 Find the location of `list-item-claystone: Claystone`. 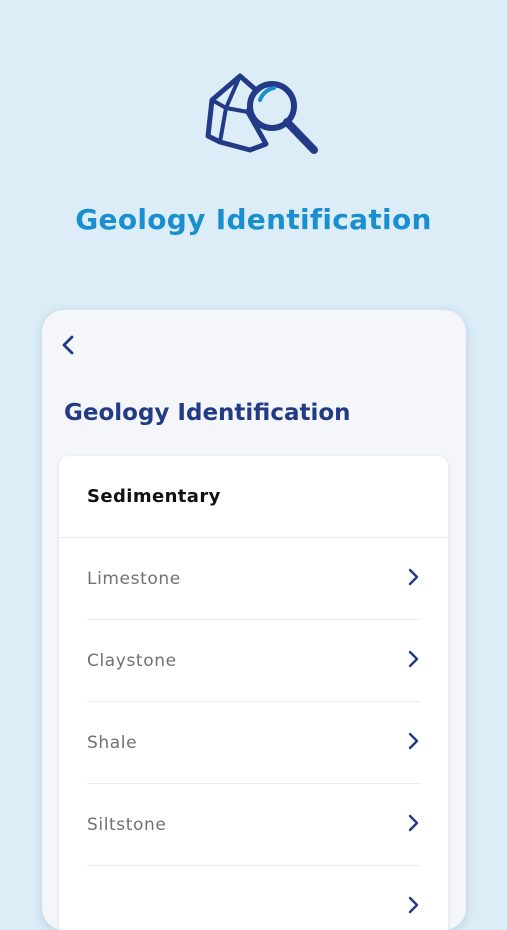

list-item-claystone: Claystone is located at coordinates (253, 661).